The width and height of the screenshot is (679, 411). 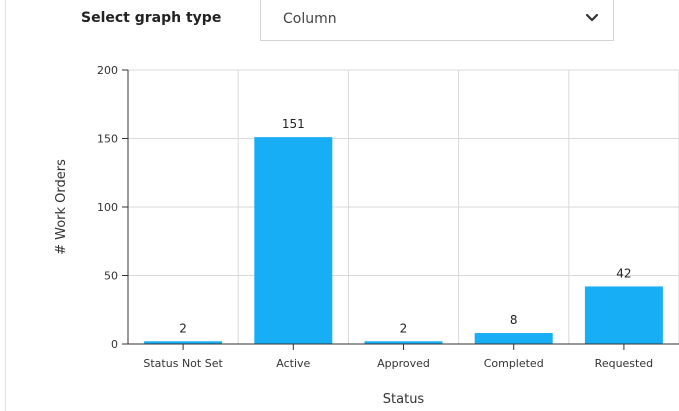 I want to click on y-tick-label: 150, so click(x=107, y=139).